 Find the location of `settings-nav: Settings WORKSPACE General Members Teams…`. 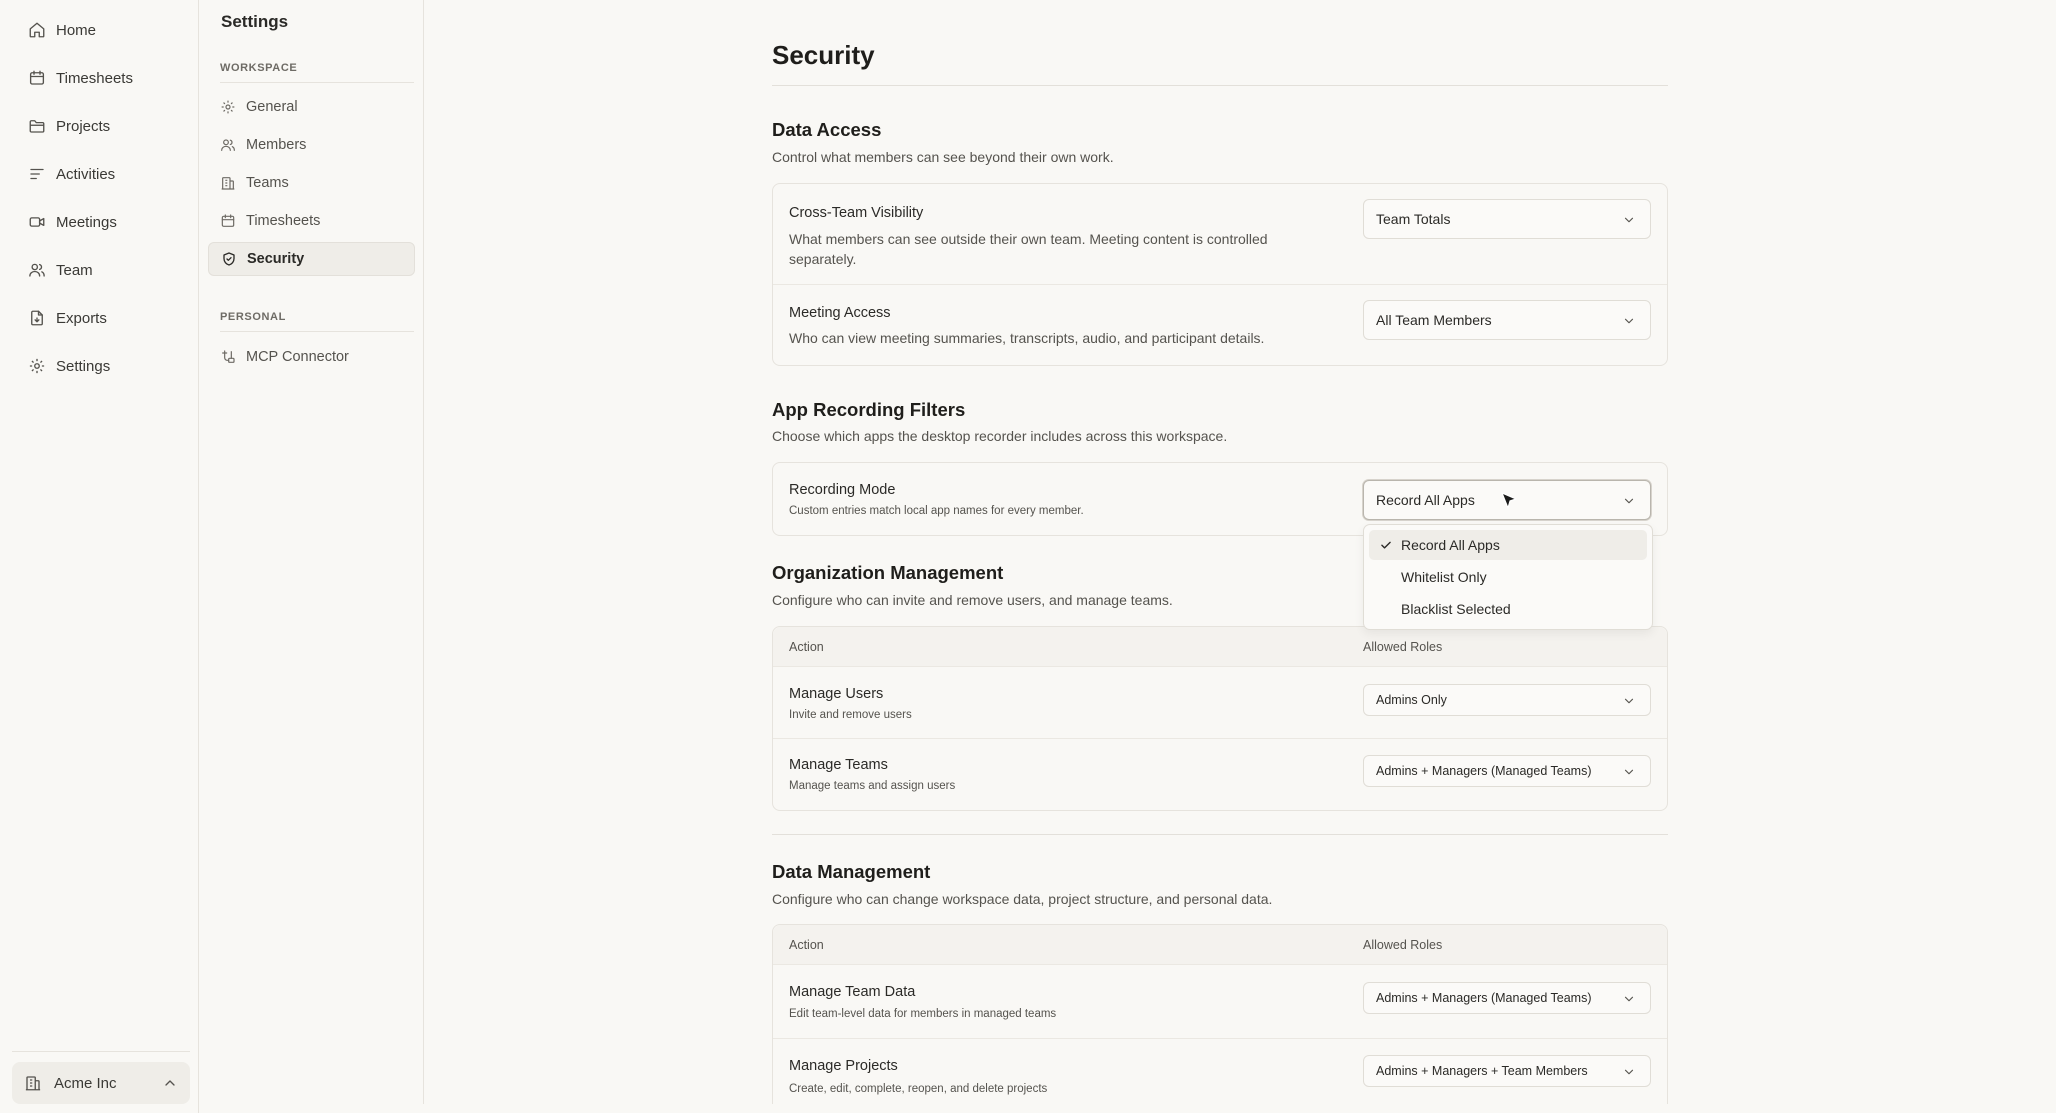

settings-nav: Settings WORKSPACE General Members Teams… is located at coordinates (312, 552).